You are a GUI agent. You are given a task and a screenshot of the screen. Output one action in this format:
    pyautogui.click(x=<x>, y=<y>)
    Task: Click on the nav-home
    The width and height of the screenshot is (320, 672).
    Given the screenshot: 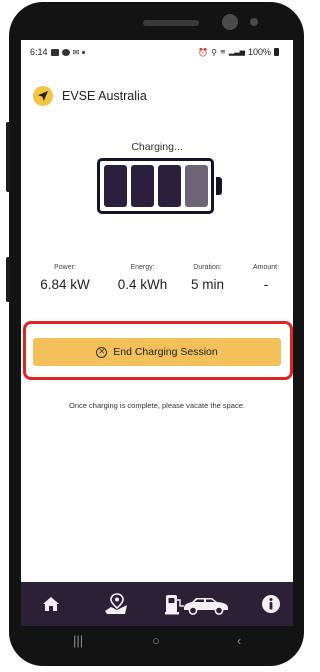 What is the action you would take?
    pyautogui.click(x=51, y=604)
    